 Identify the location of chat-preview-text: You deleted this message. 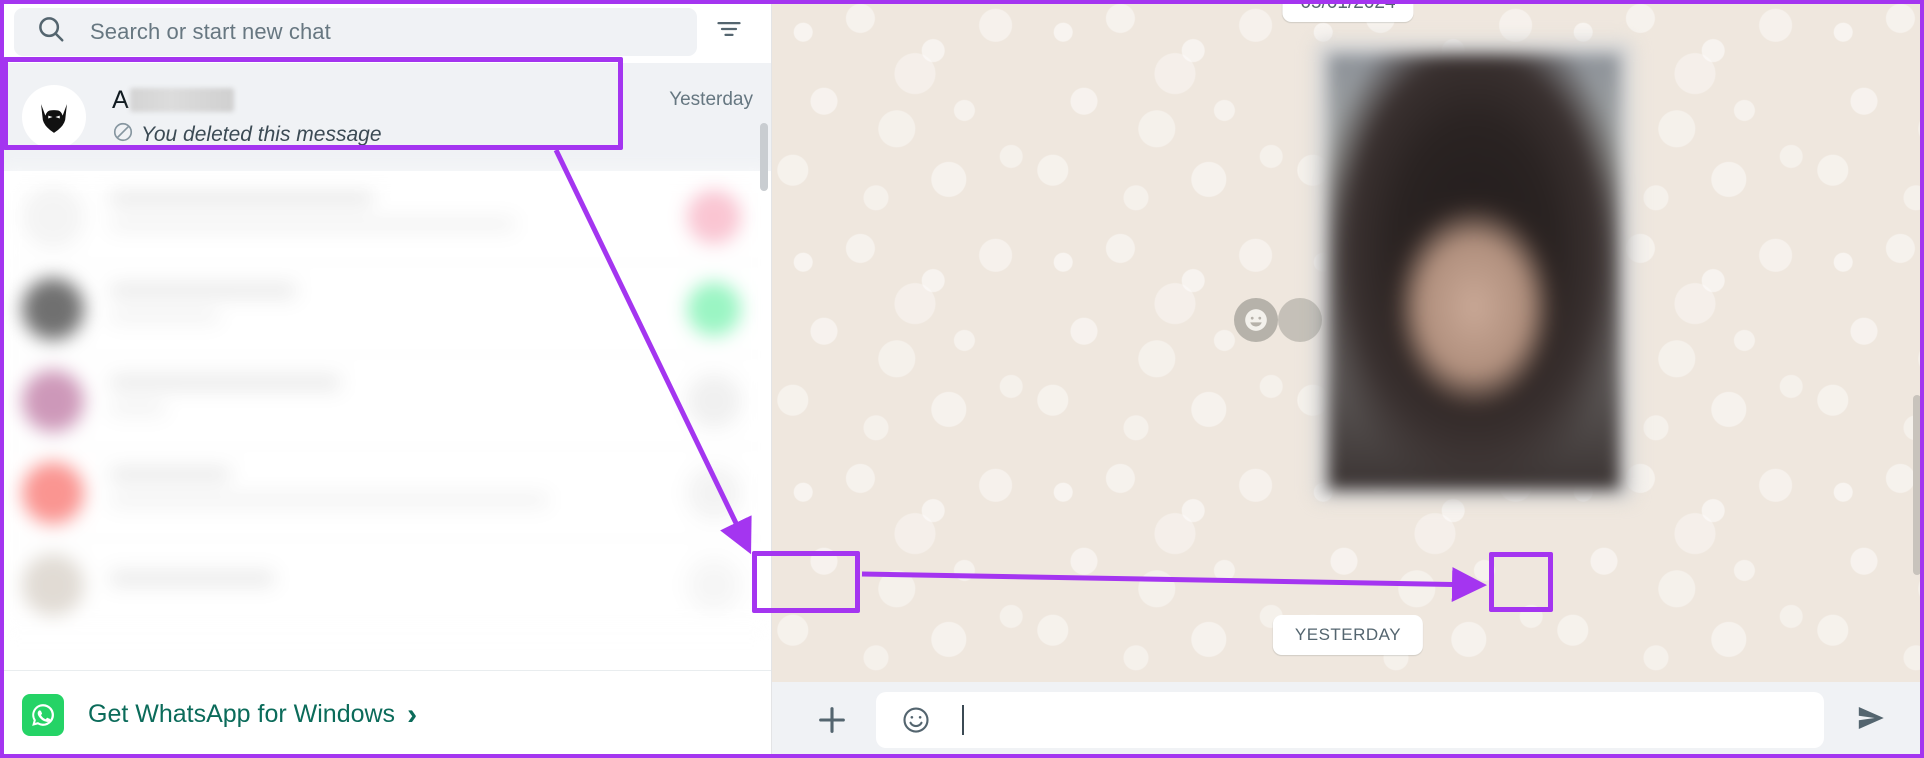
(261, 134).